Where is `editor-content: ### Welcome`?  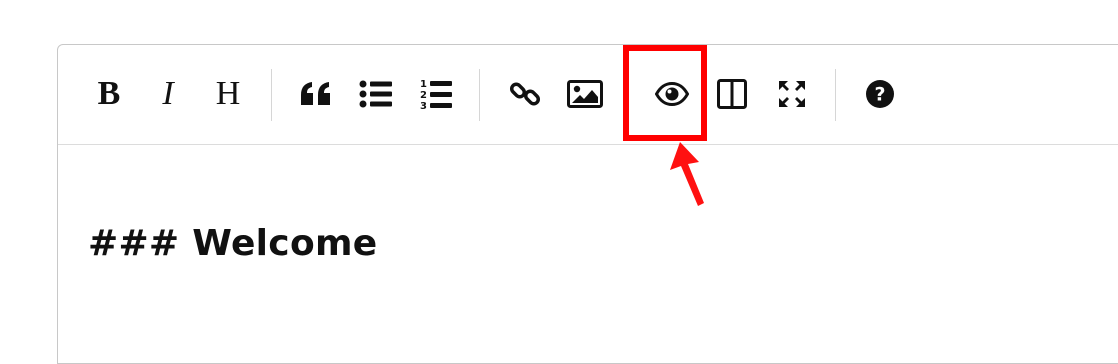
editor-content: ### Welcome is located at coordinates (233, 243).